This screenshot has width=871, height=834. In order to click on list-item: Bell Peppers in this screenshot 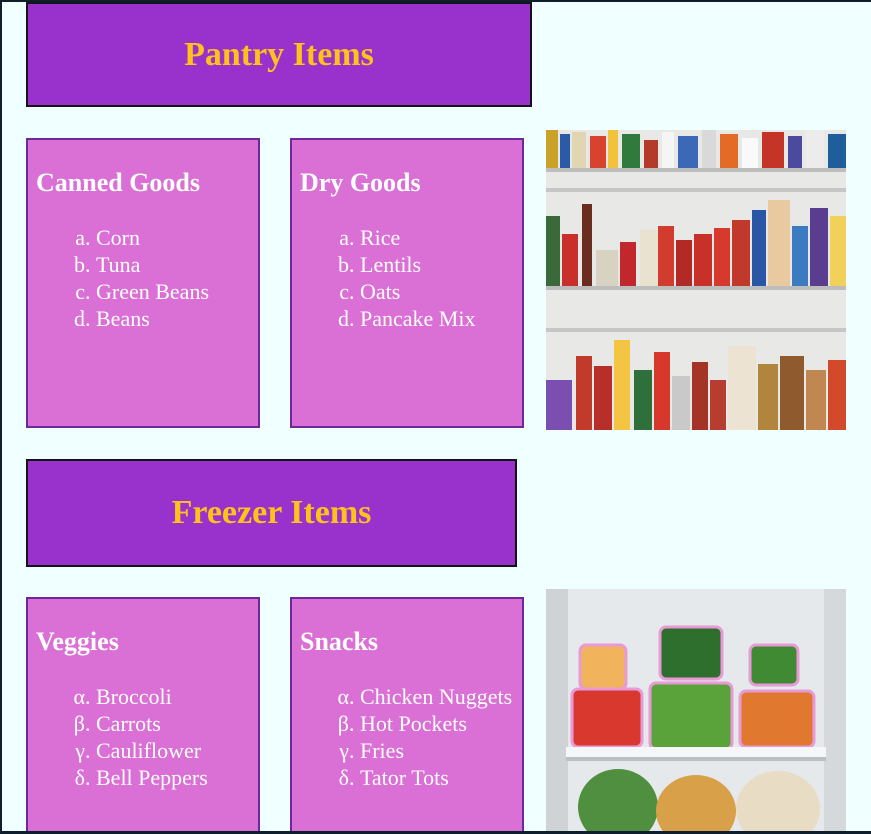, I will do `click(173, 777)`.